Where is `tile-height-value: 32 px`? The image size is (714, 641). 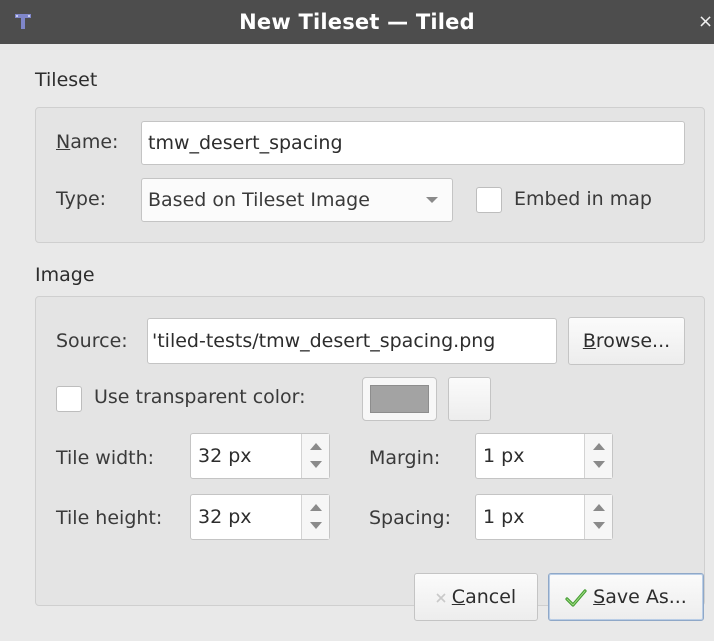
tile-height-value: 32 px is located at coordinates (225, 517).